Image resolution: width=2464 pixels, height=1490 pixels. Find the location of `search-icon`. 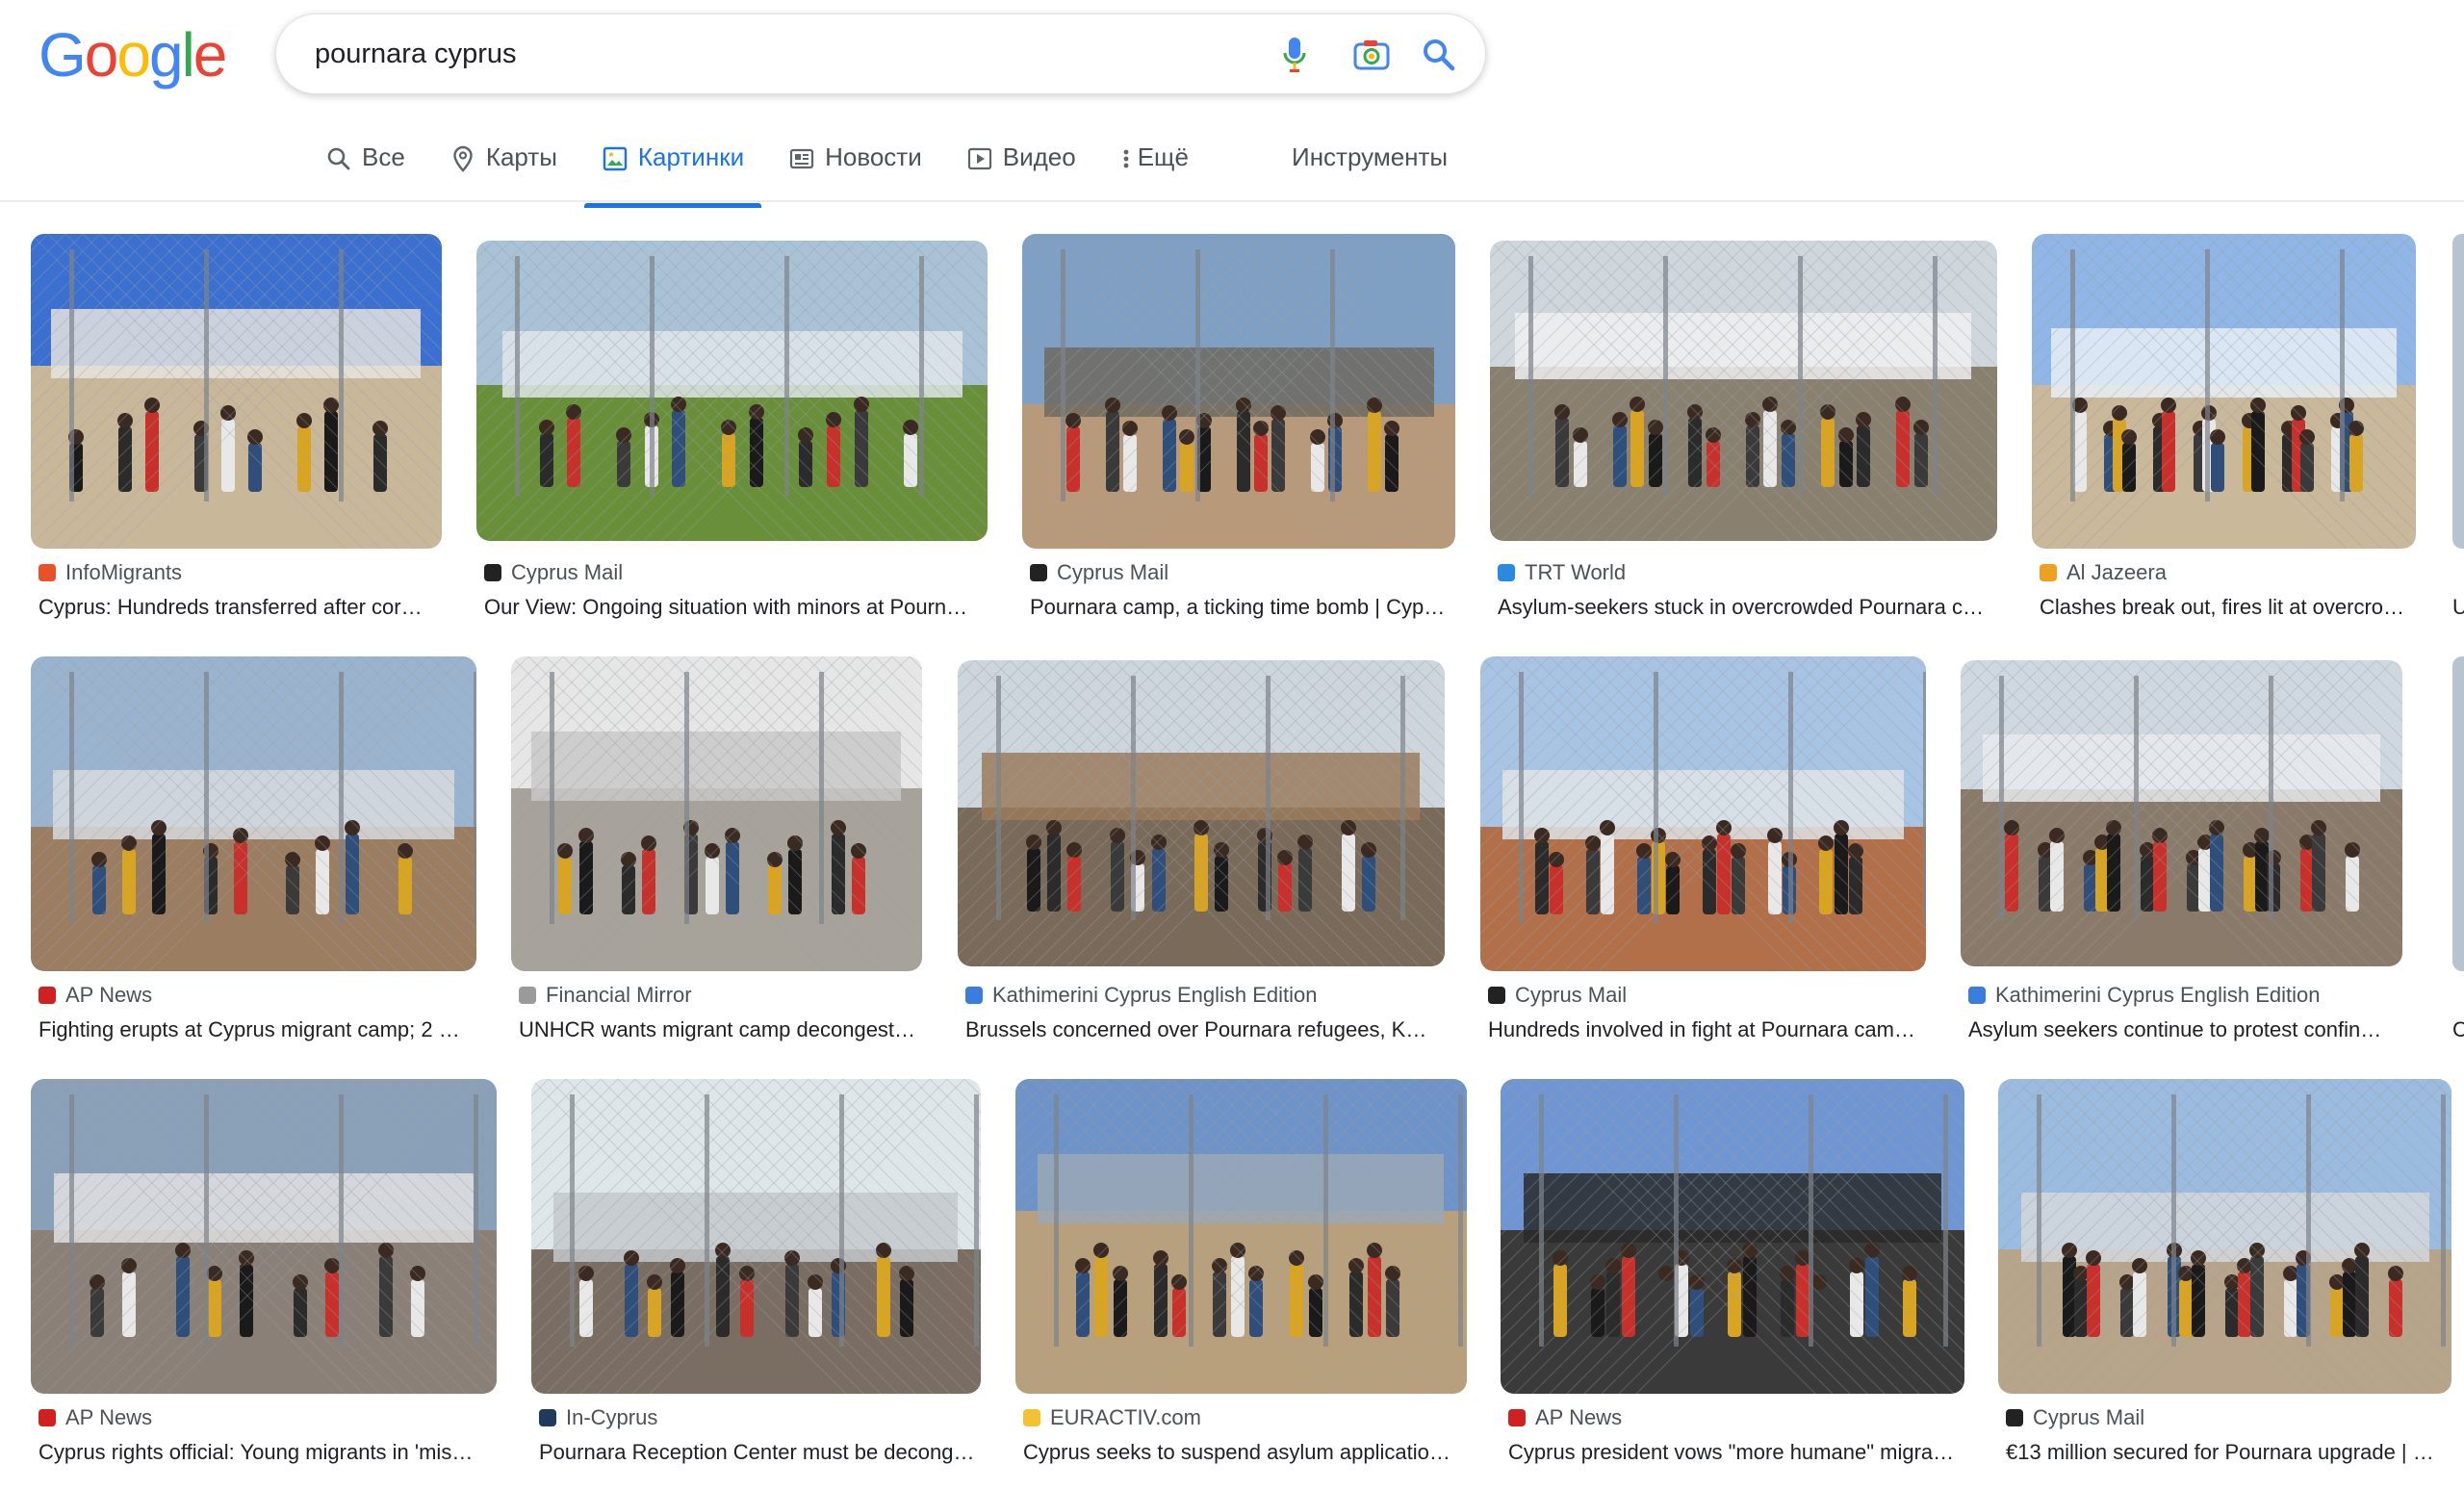

search-icon is located at coordinates (338, 158).